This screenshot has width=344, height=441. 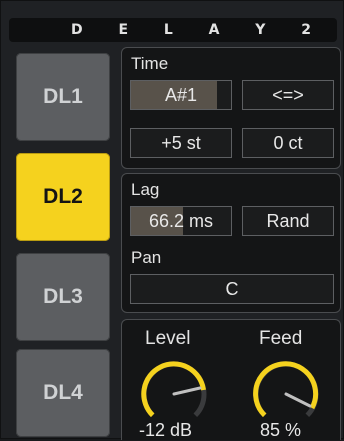 I want to click on dl1-button: DL1, so click(x=63, y=97).